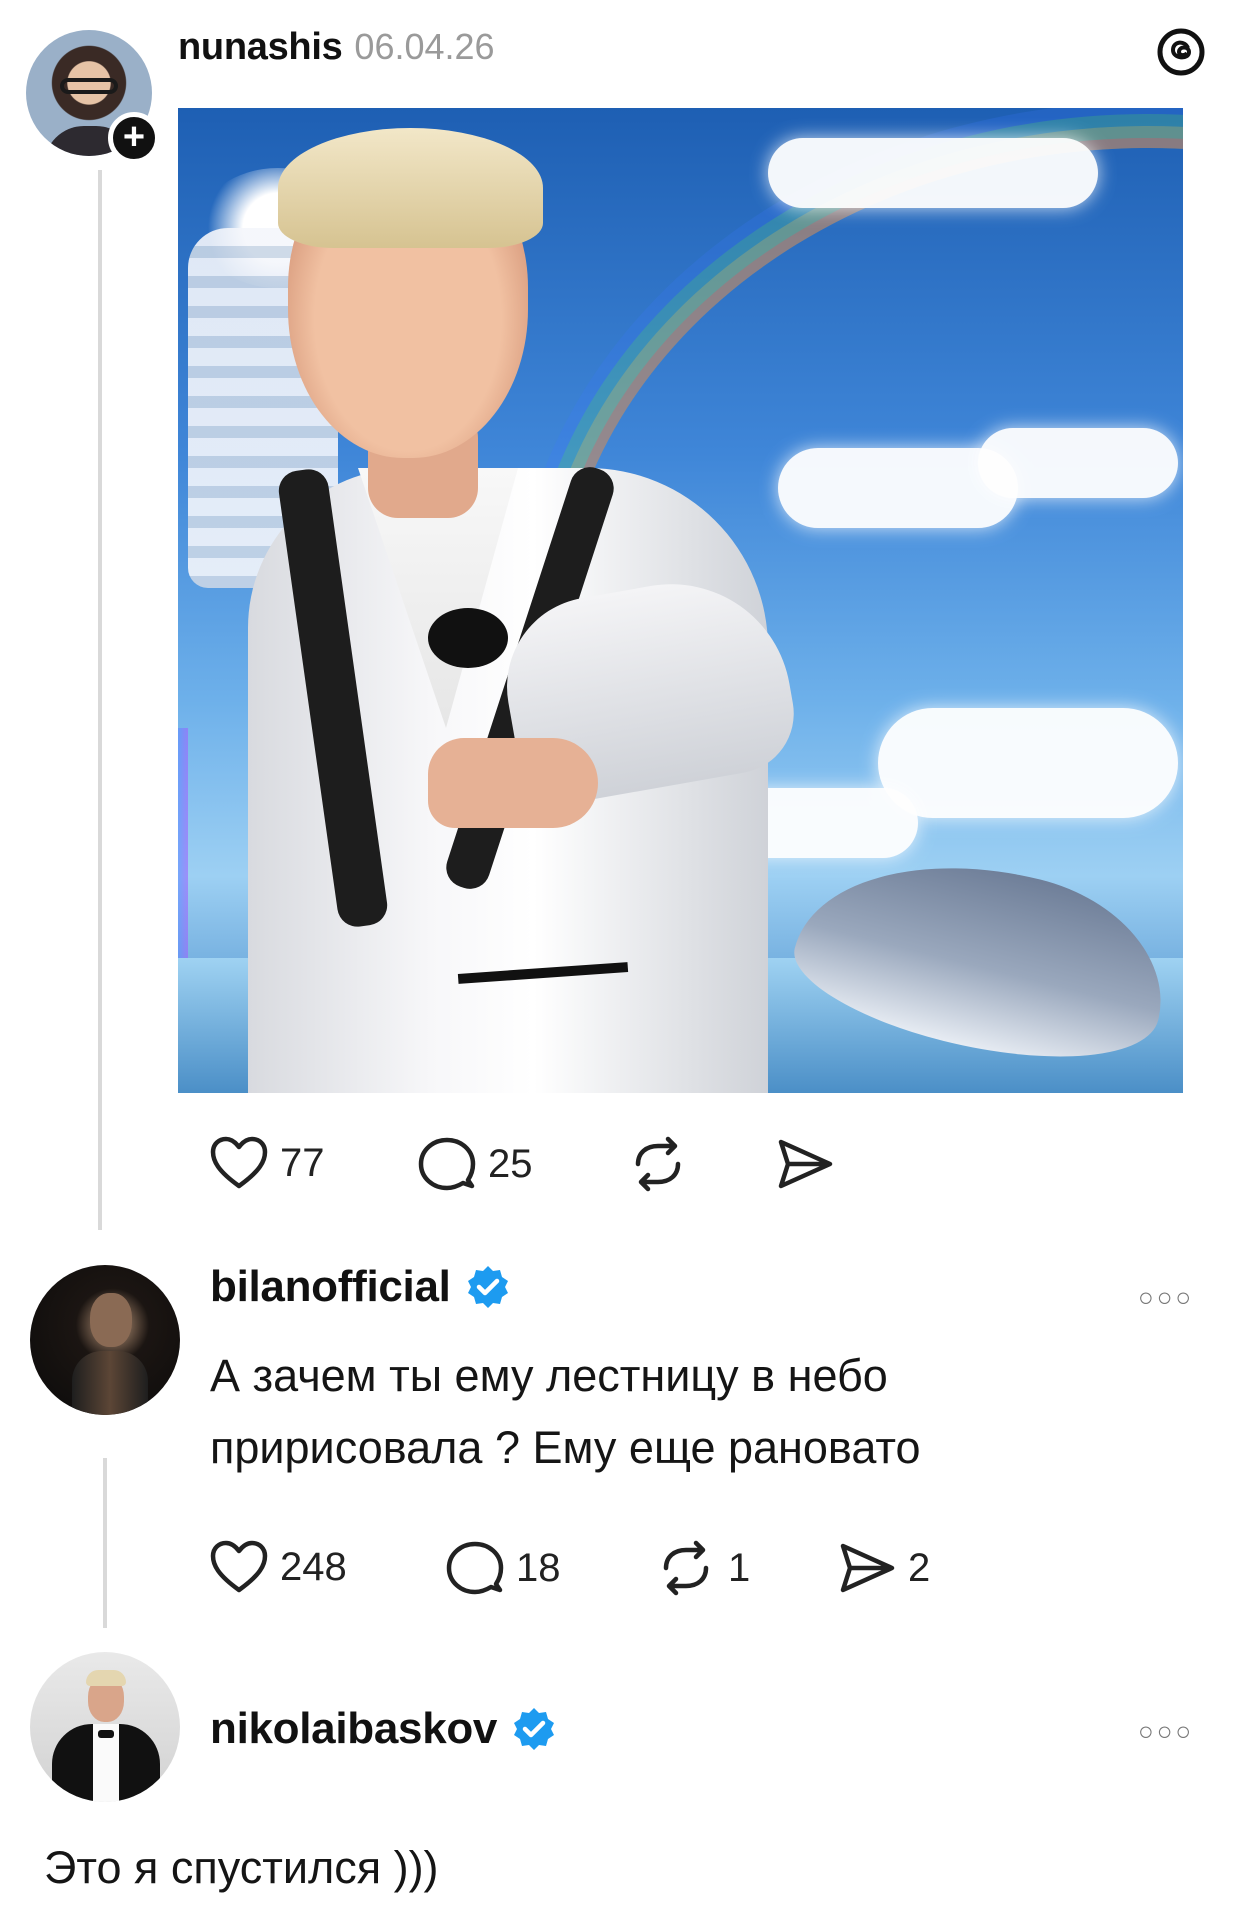 This screenshot has width=1237, height=1920. I want to click on comment-button: 18, so click(503, 1568).